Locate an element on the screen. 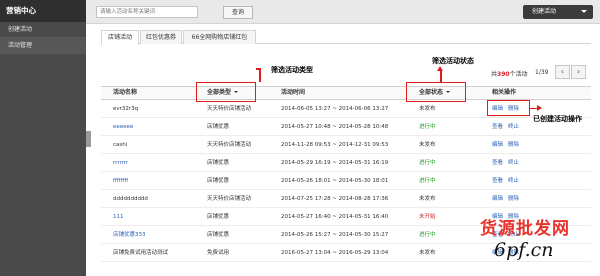 This screenshot has width=600, height=276. activity-name: ffffffff is located at coordinates (120, 181).